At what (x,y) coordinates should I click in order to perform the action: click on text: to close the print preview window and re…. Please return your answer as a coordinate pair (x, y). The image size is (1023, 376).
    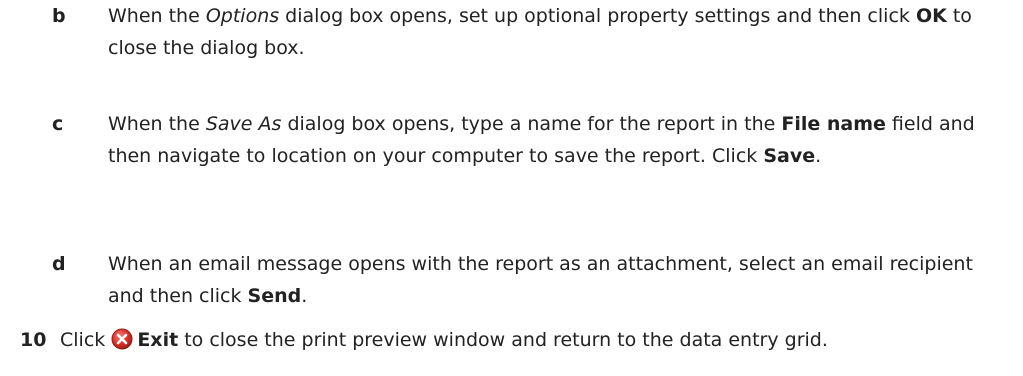
    Looking at the image, I should click on (503, 340).